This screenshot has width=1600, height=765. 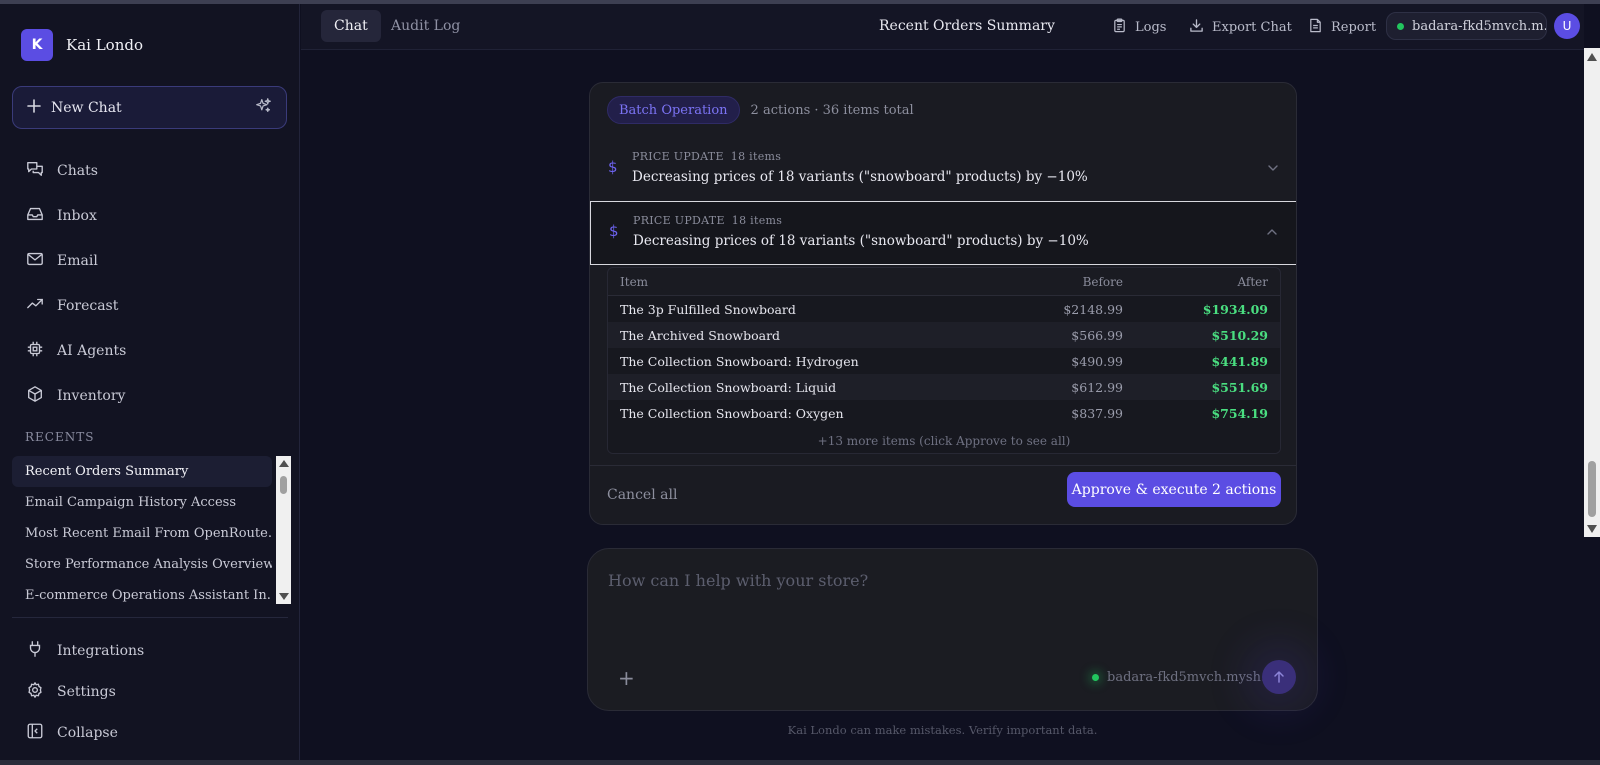 What do you see at coordinates (943, 465) in the screenshot?
I see `card-divider` at bounding box center [943, 465].